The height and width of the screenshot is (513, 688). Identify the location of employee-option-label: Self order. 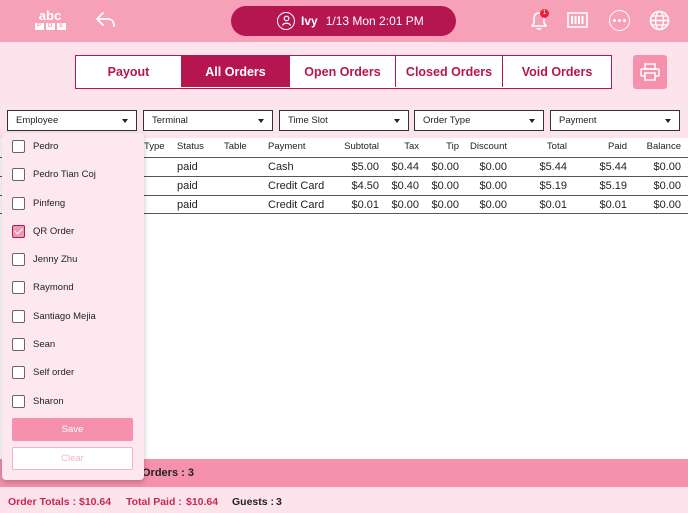
(54, 372).